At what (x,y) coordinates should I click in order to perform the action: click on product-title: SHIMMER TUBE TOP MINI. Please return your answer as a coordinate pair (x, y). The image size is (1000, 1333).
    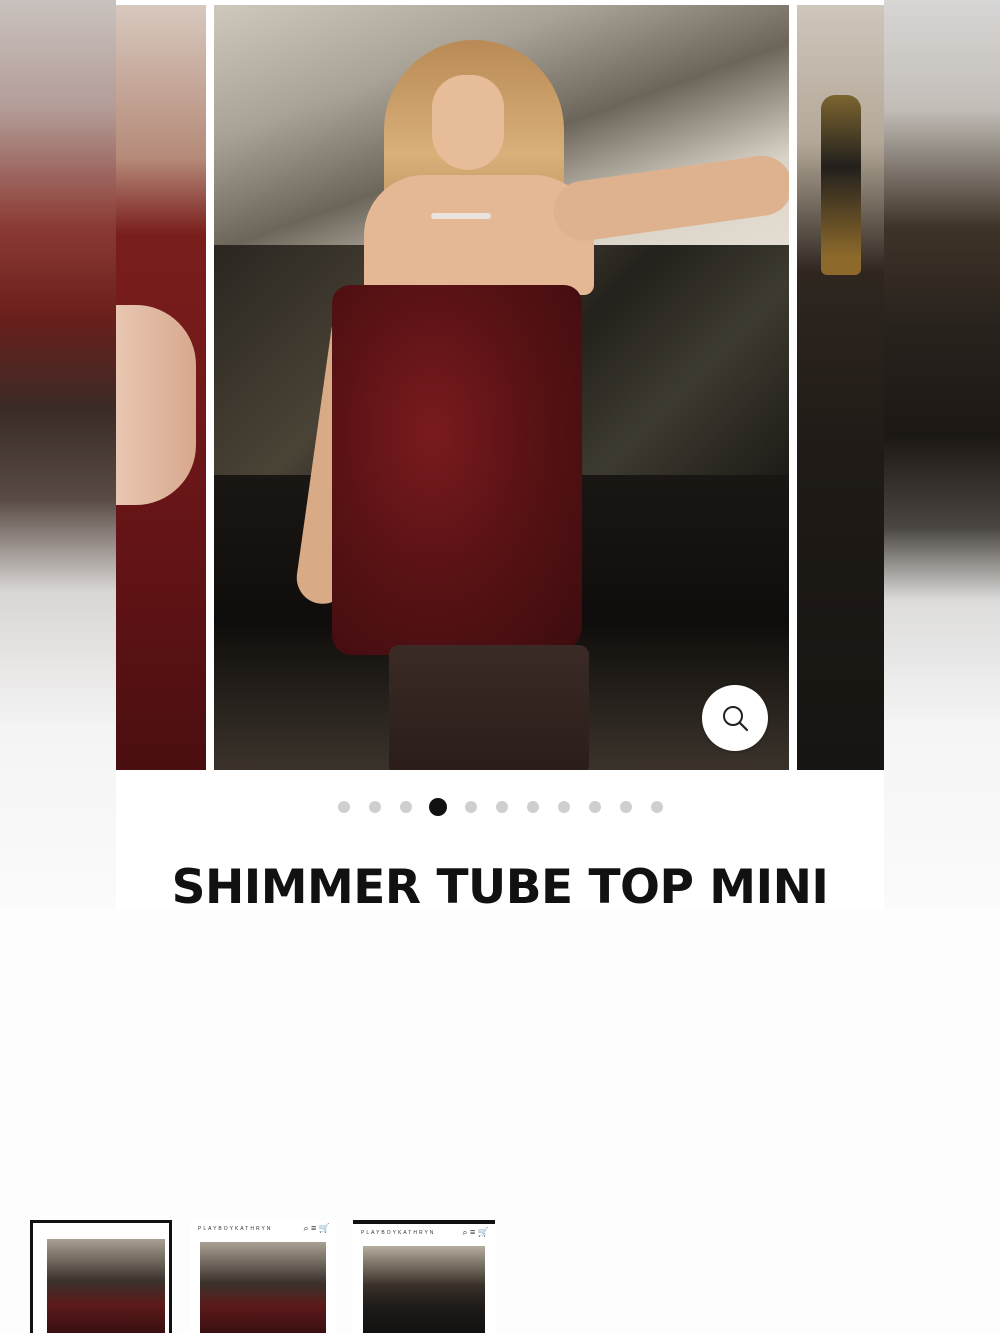
    Looking at the image, I should click on (500, 885).